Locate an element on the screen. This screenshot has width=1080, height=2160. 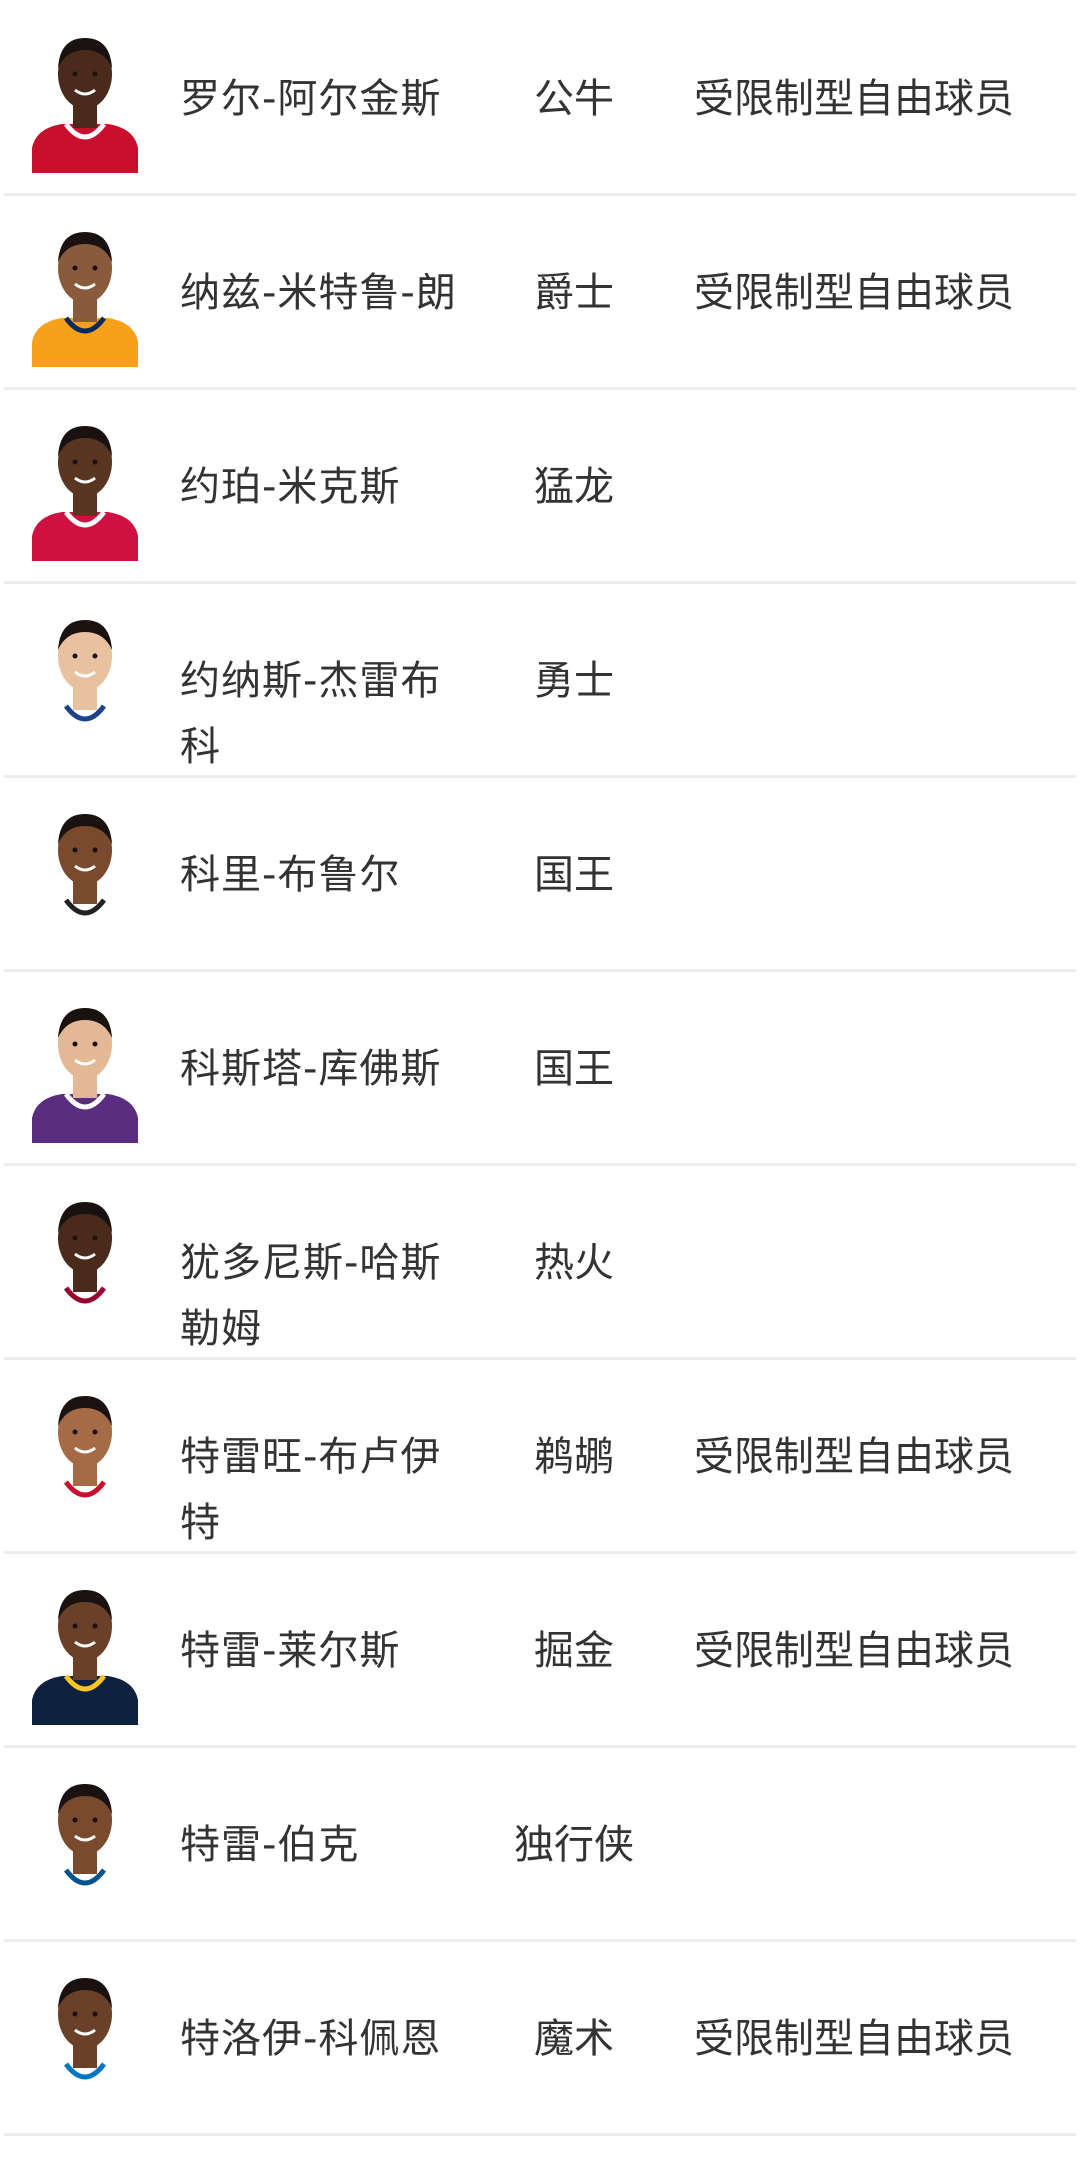
list-bottom-edge is located at coordinates (540, 2150).